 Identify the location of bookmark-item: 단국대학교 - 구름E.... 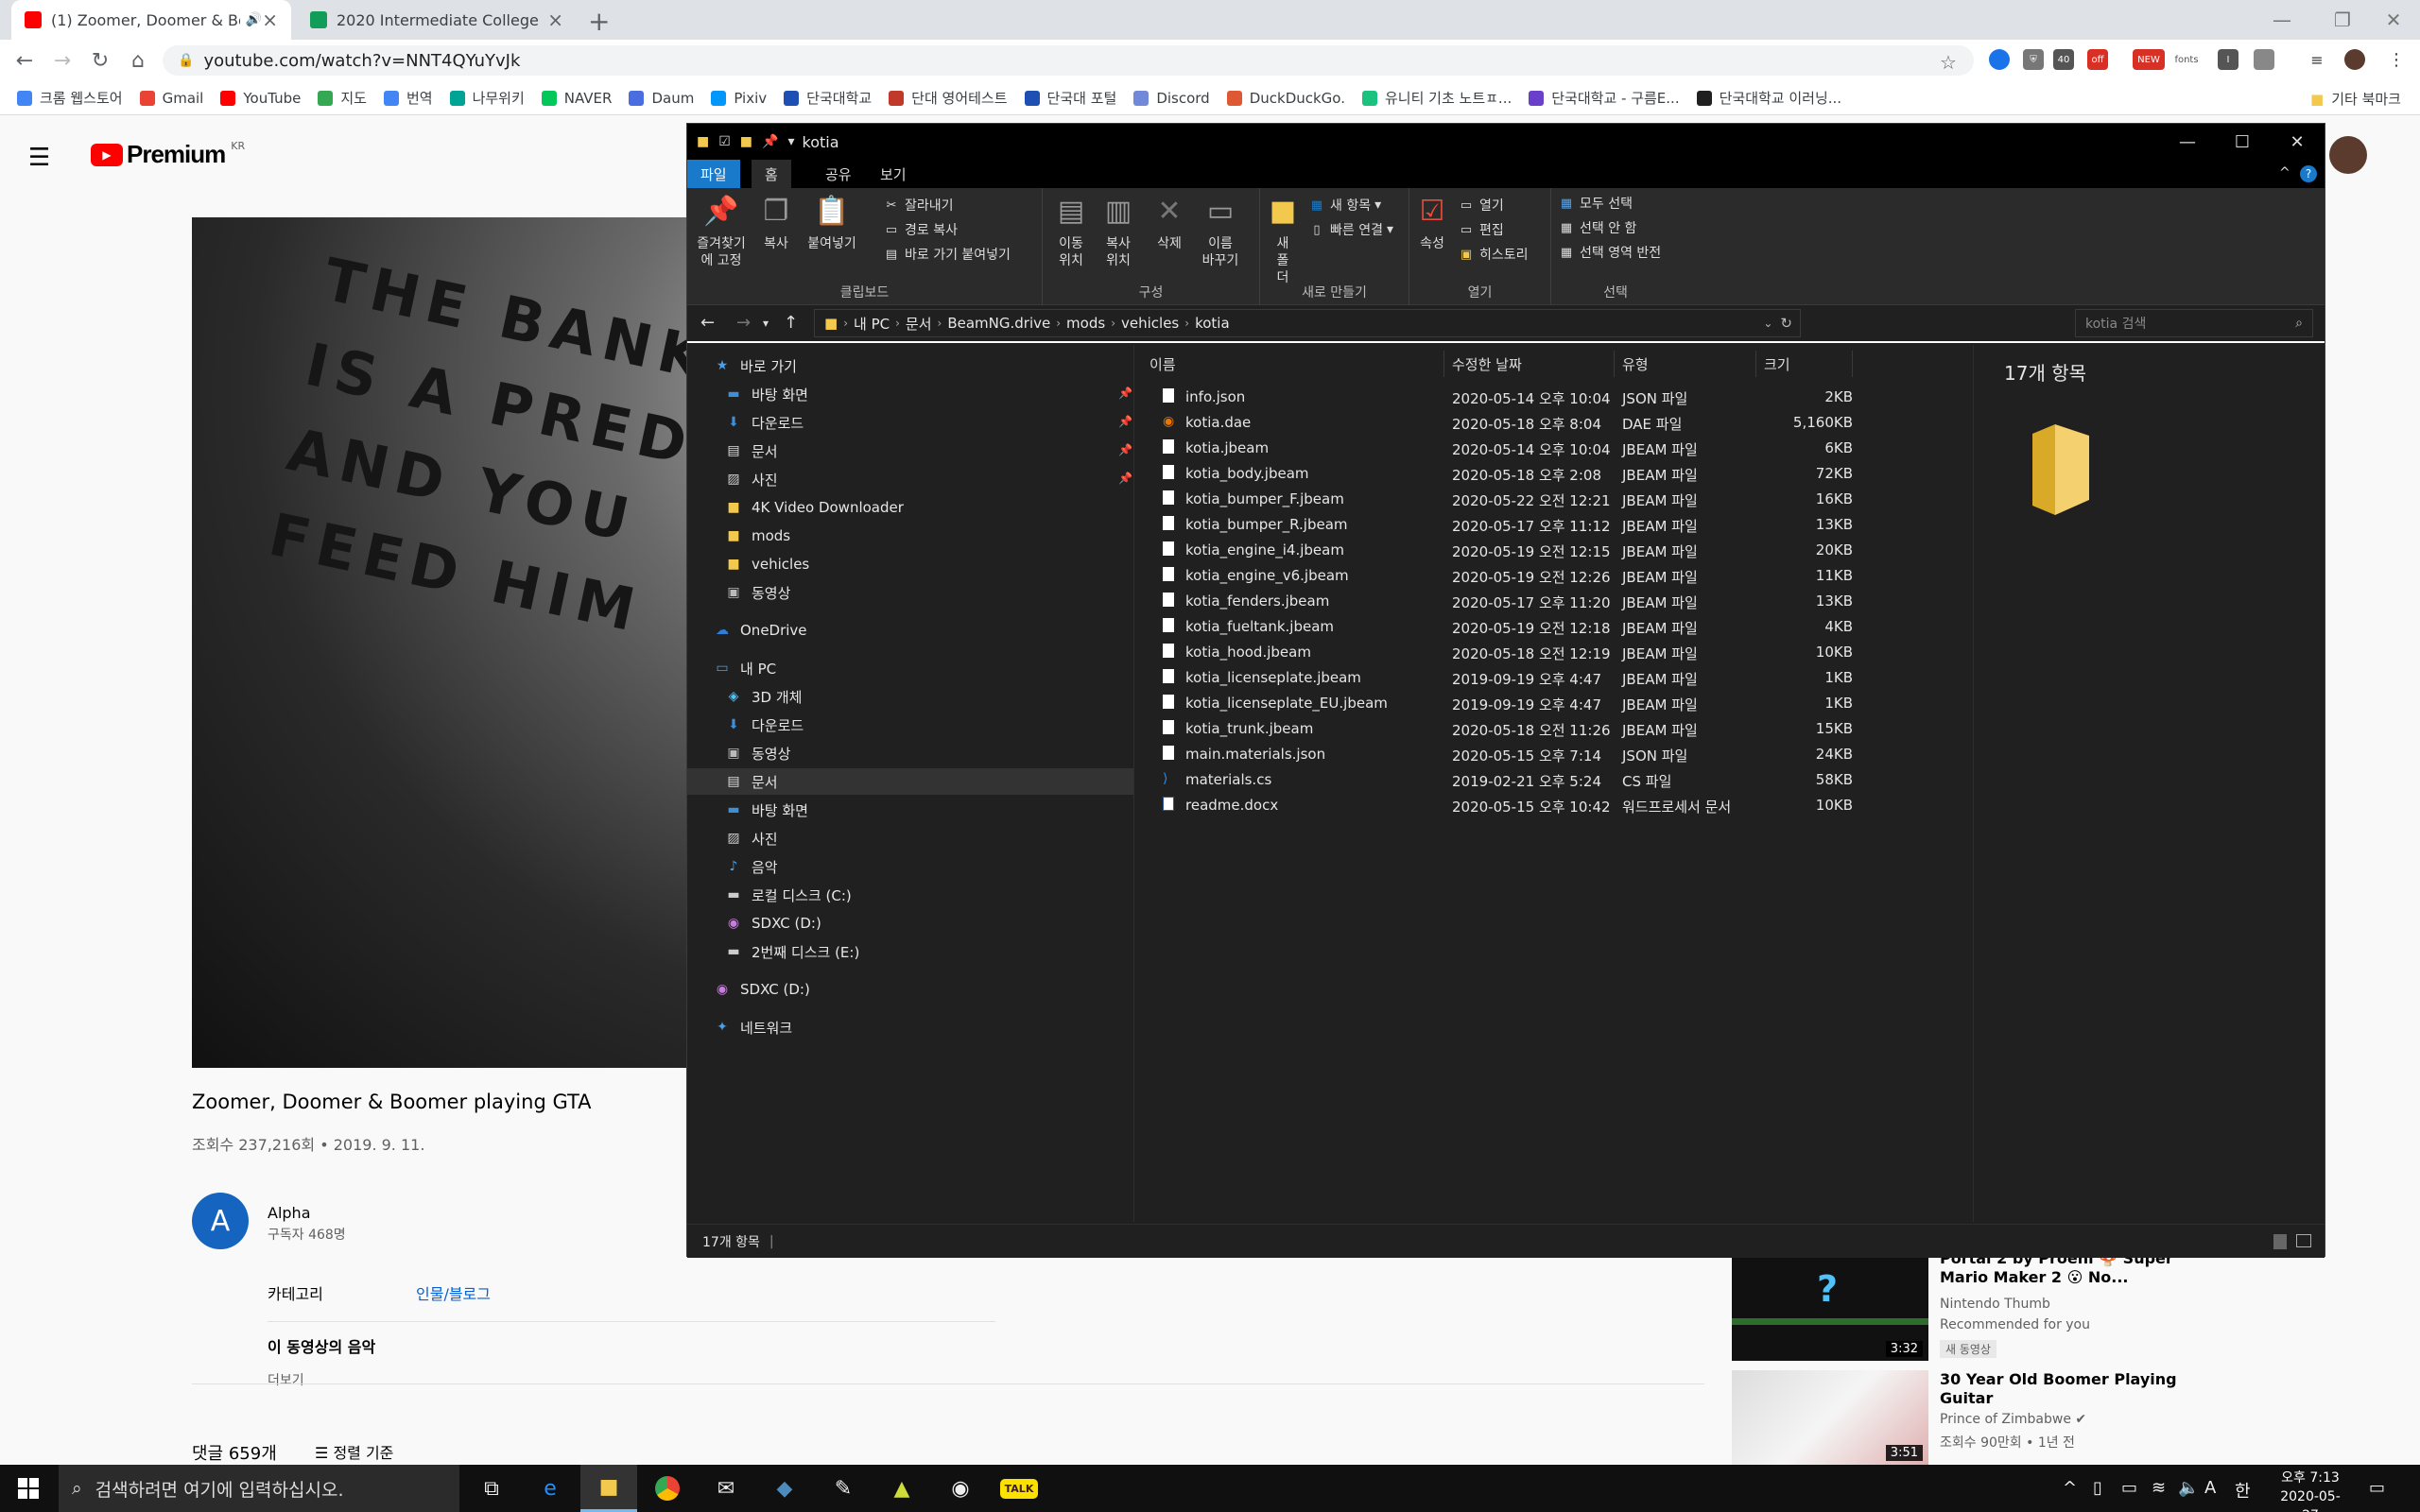
(1604, 98).